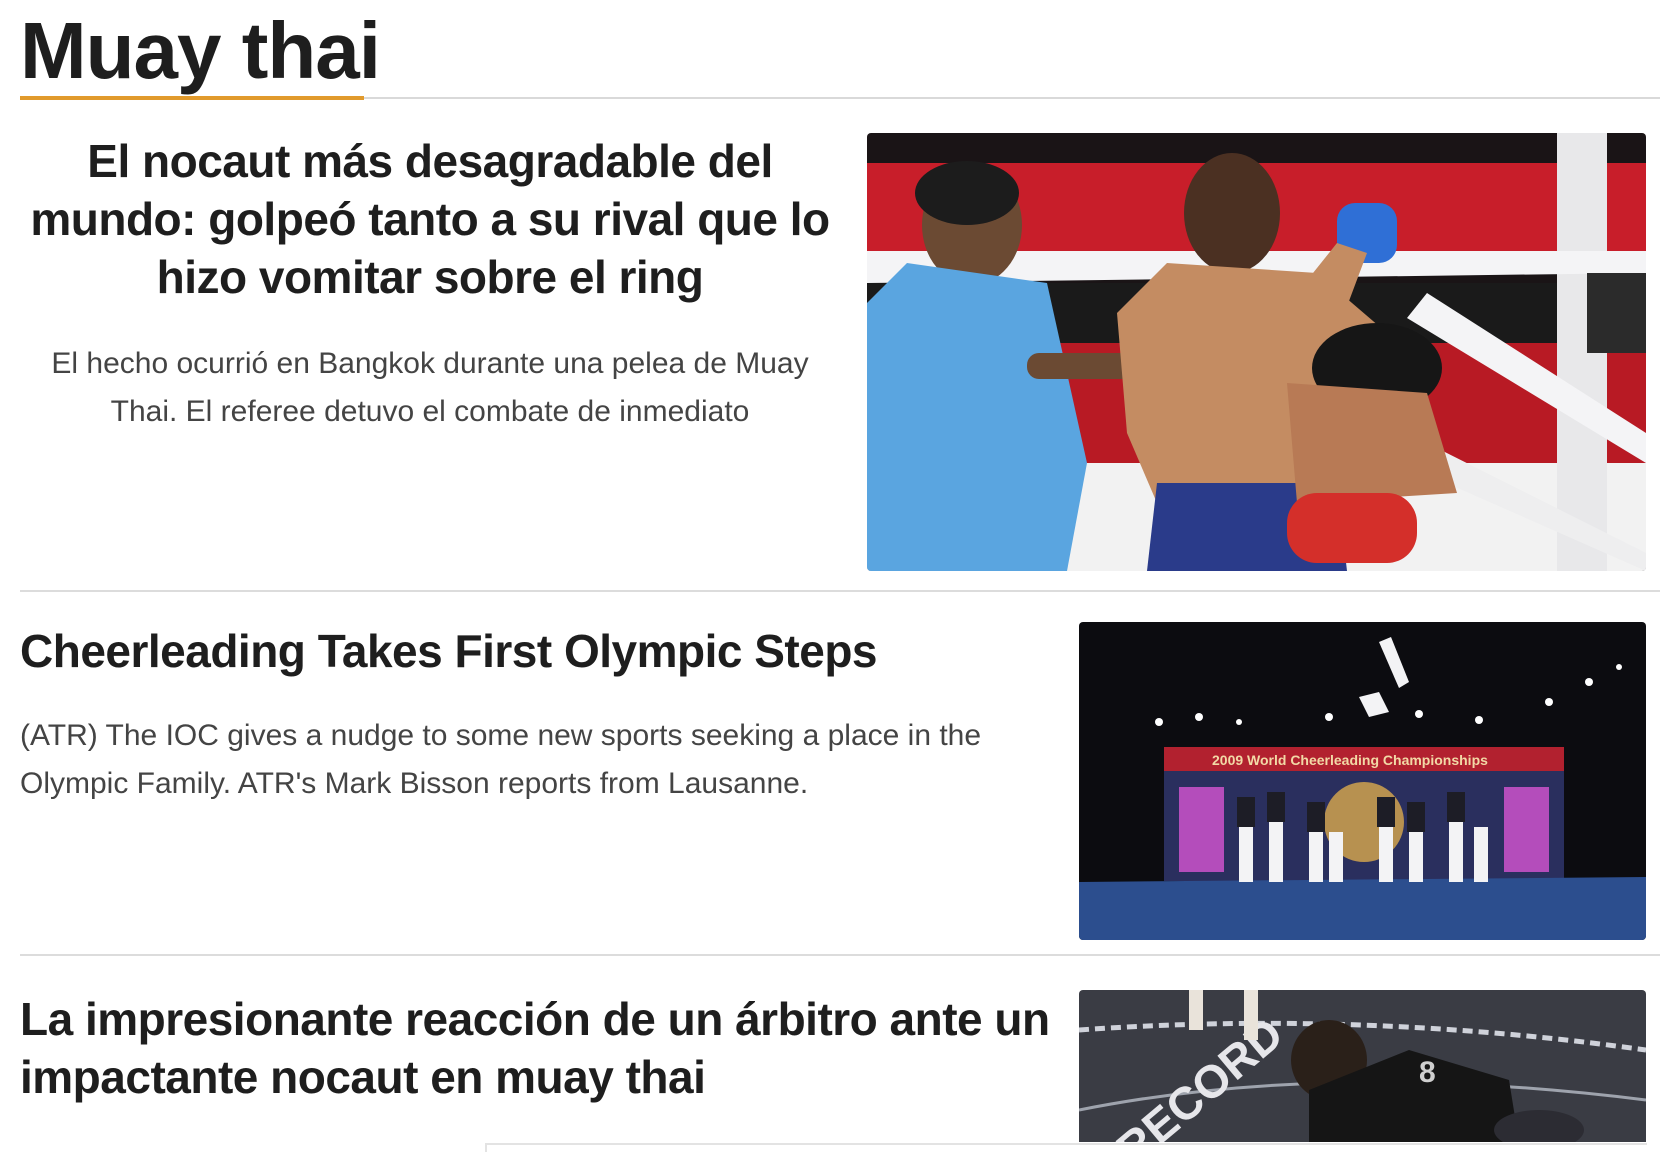 Image resolution: width=1671 pixels, height=1152 pixels. Describe the element at coordinates (1066, 1147) in the screenshot. I see `bottom-partial-panel` at that location.